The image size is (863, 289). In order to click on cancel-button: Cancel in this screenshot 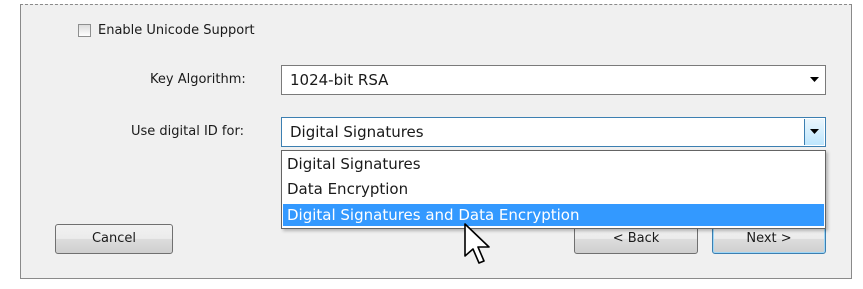, I will do `click(114, 239)`.